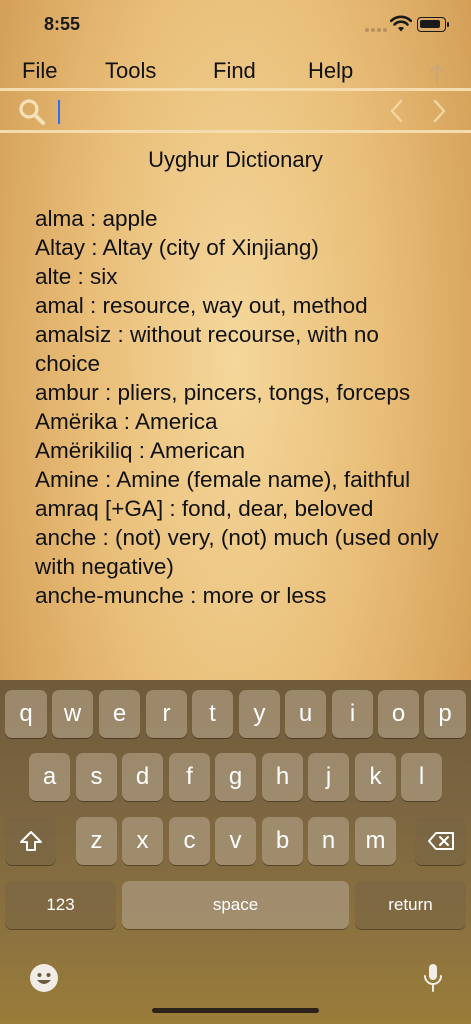  What do you see at coordinates (235, 777) in the screenshot?
I see `key-g: g` at bounding box center [235, 777].